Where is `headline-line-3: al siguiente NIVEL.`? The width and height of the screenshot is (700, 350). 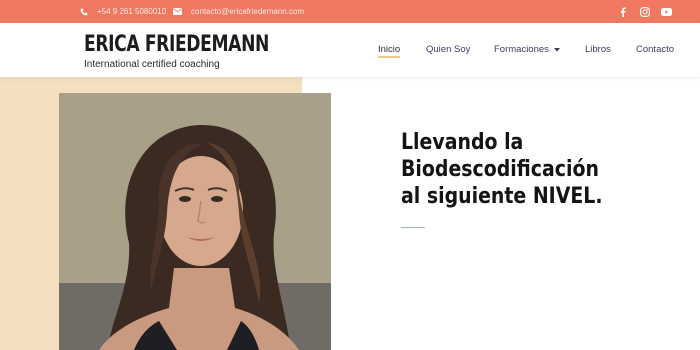 headline-line-3: al siguiente NIVEL. is located at coordinates (502, 196).